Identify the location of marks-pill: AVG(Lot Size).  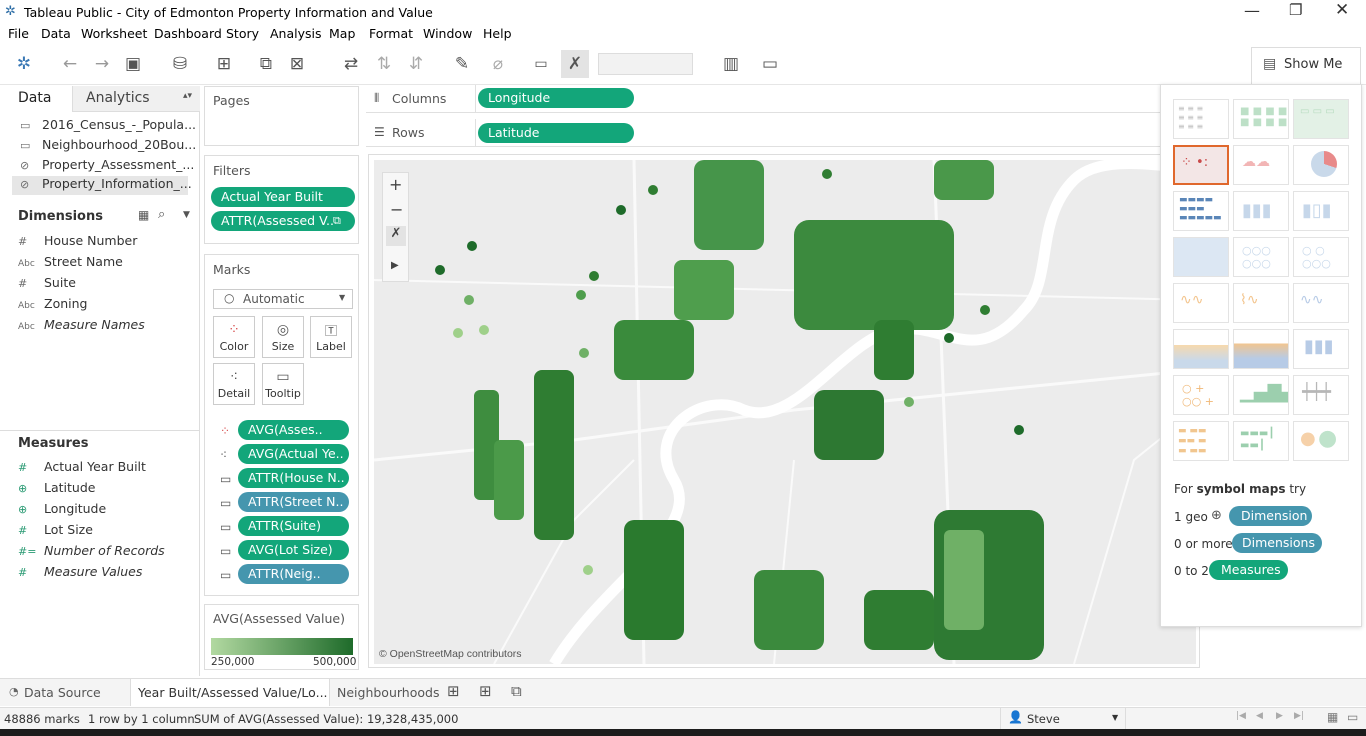
(293, 550).